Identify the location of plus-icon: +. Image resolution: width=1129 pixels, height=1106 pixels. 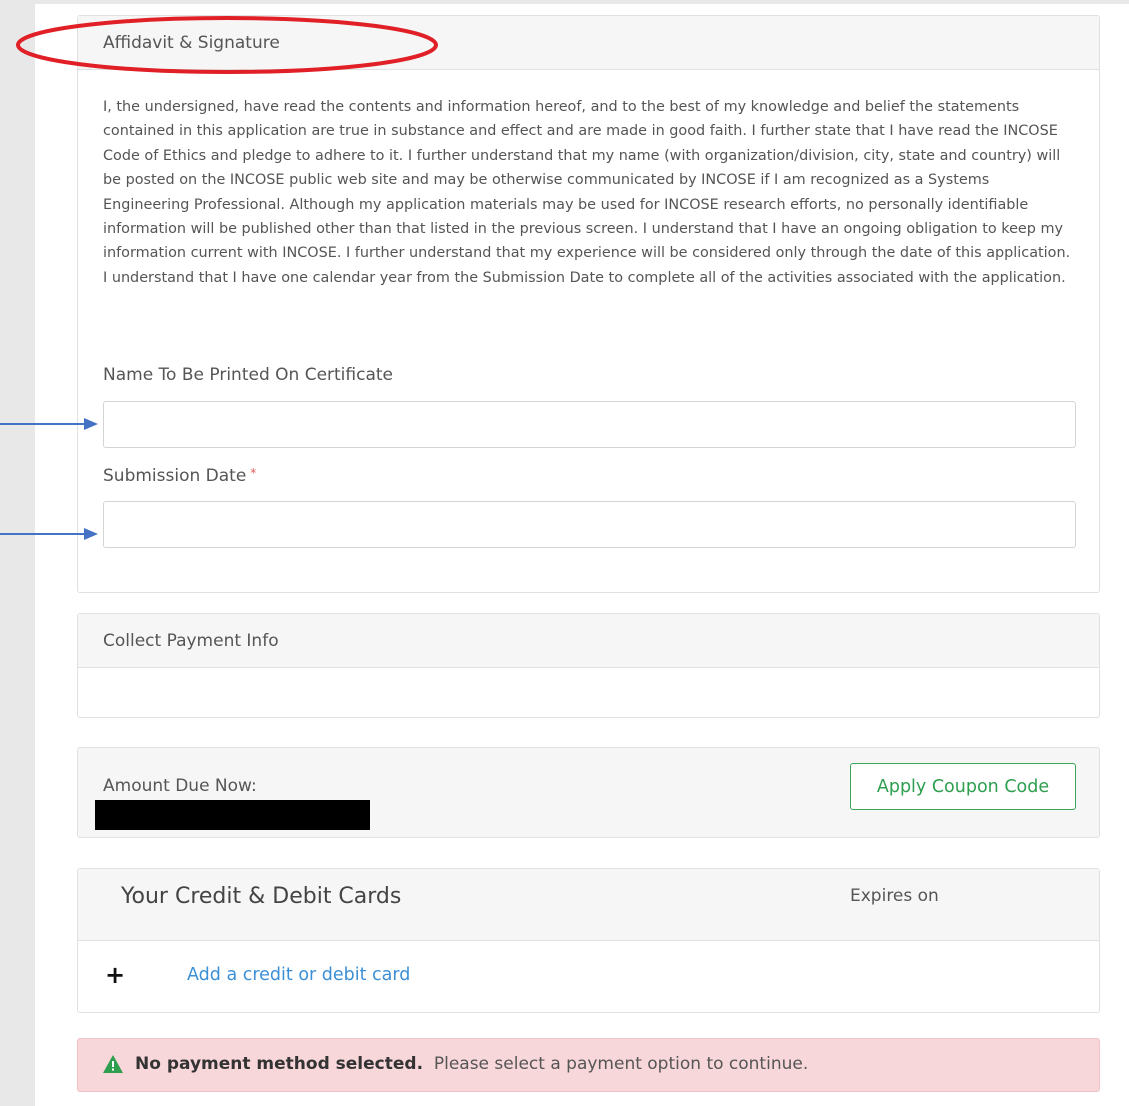
(115, 975).